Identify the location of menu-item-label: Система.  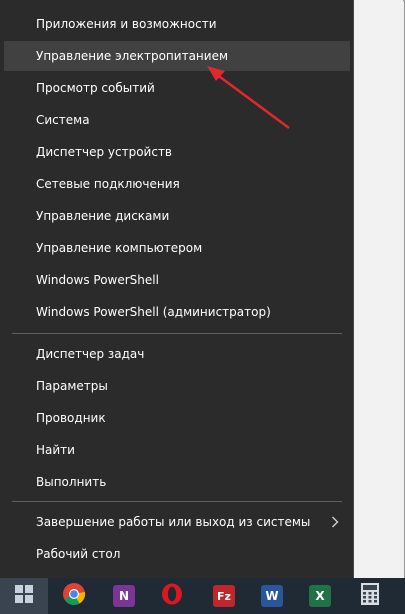
(63, 120).